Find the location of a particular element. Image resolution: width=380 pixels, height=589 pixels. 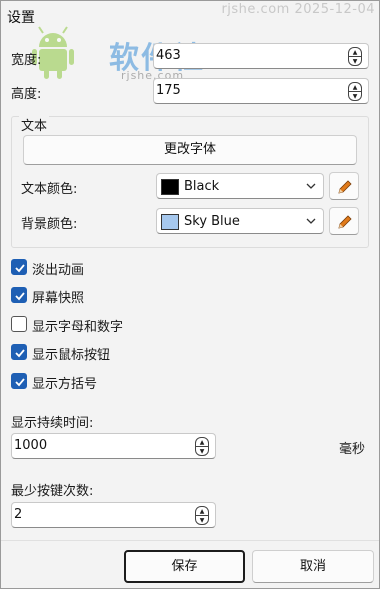

option-label: 显示方括号 is located at coordinates (65, 384).